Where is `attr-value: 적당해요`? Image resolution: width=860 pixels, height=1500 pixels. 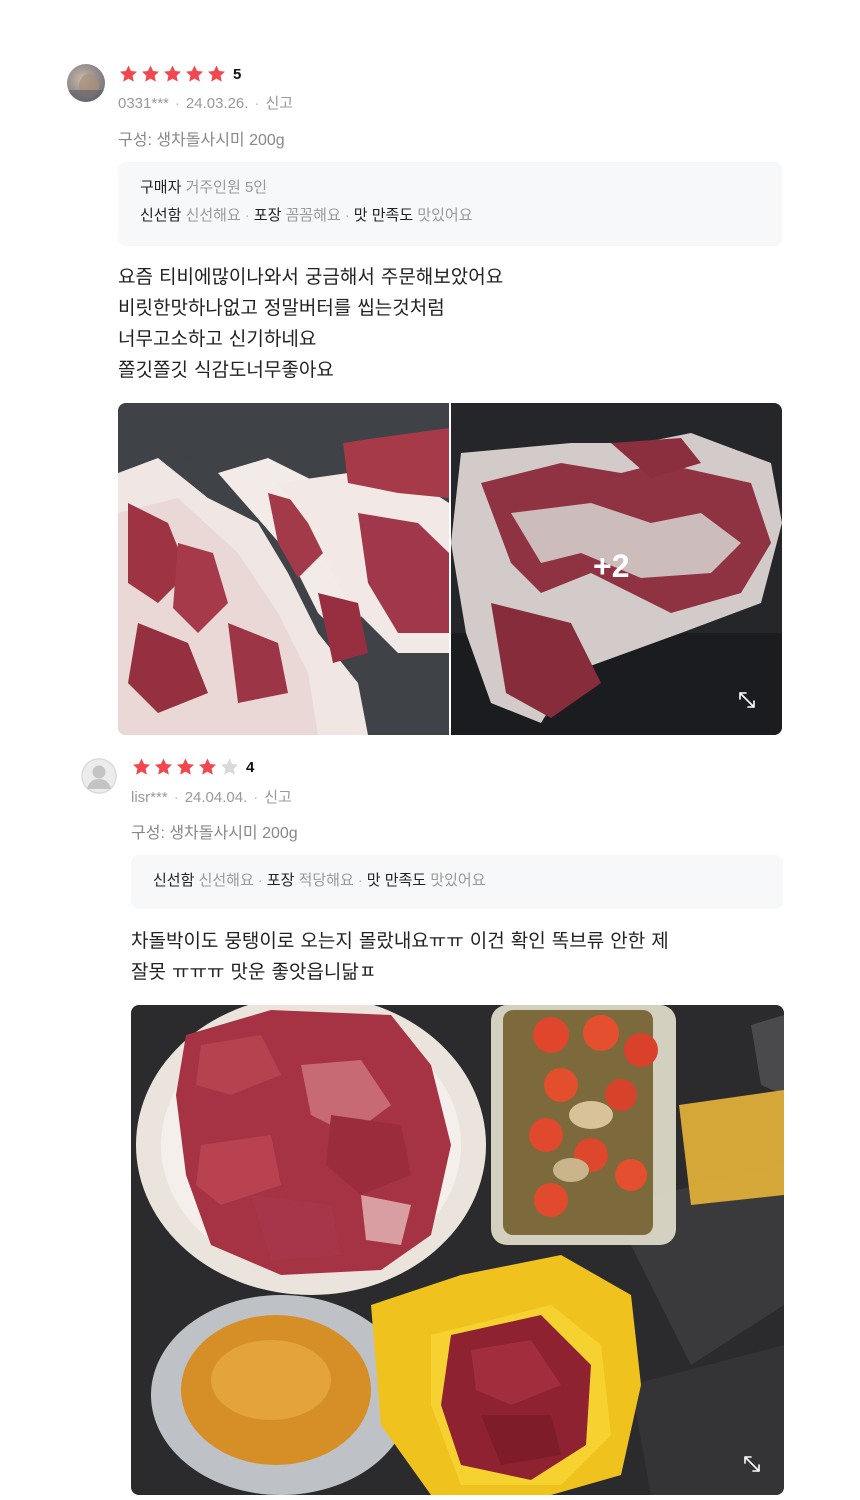 attr-value: 적당해요 is located at coordinates (326, 880).